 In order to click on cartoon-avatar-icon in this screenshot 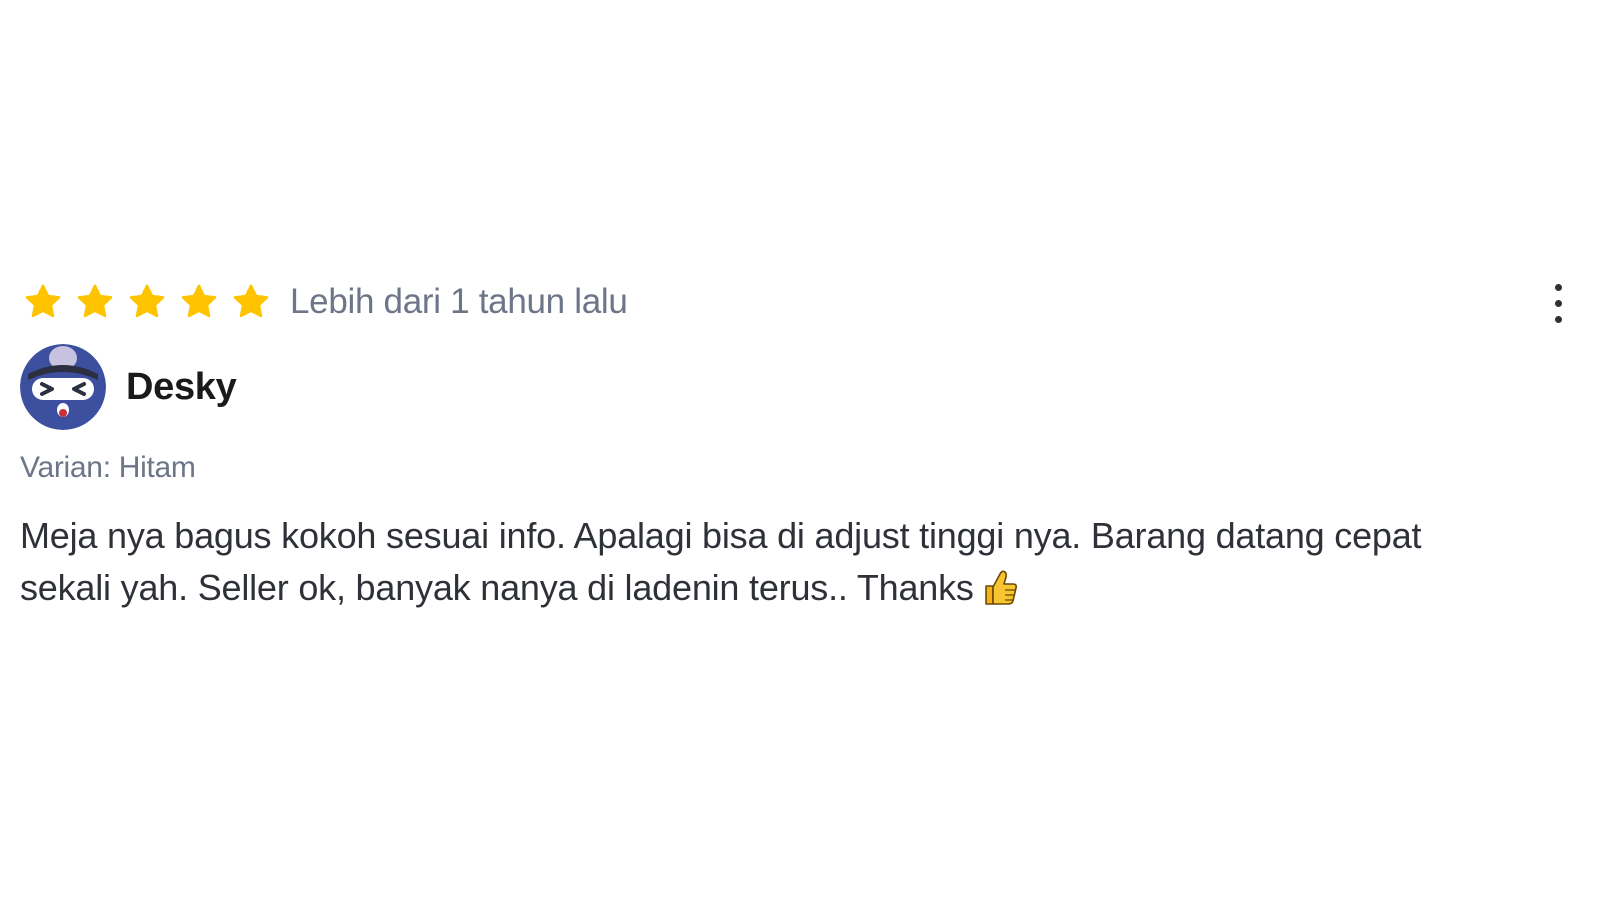, I will do `click(63, 387)`.